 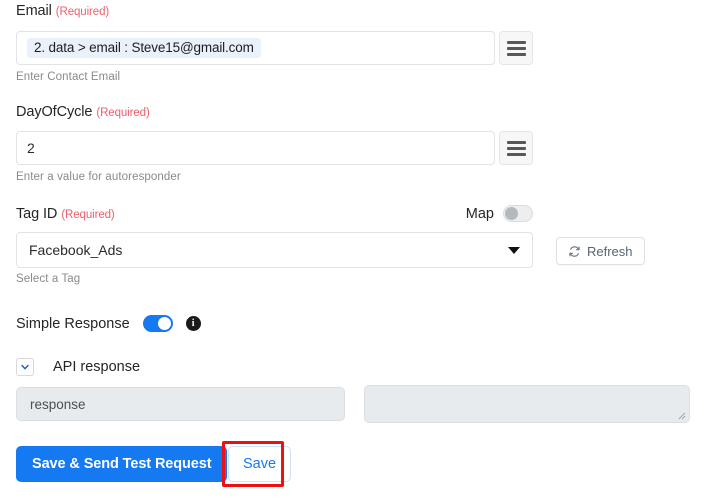 I want to click on map-label: Map, so click(x=479, y=213).